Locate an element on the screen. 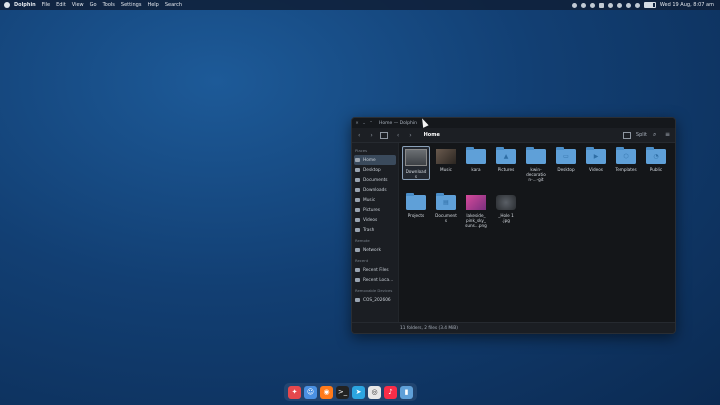 The width and height of the screenshot is (720, 405). sidebar-item-label: Recent Files is located at coordinates (376, 270).